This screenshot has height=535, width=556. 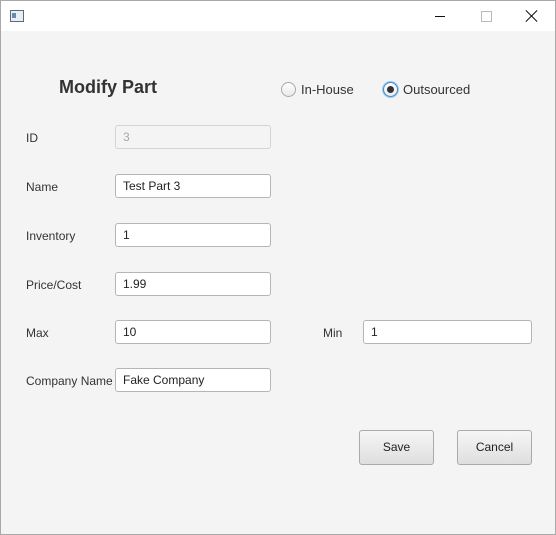 I want to click on outsourced-radio: Outsourced, so click(x=426, y=89).